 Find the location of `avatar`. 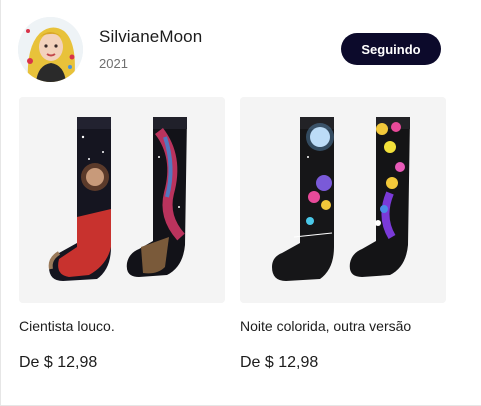

avatar is located at coordinates (50, 49).